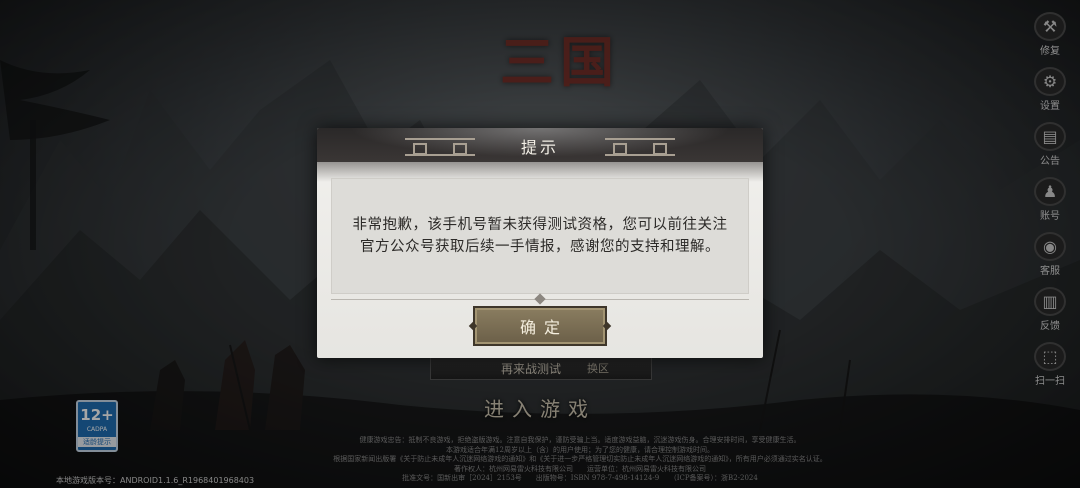  I want to click on confirm-button: 确定, so click(540, 326).